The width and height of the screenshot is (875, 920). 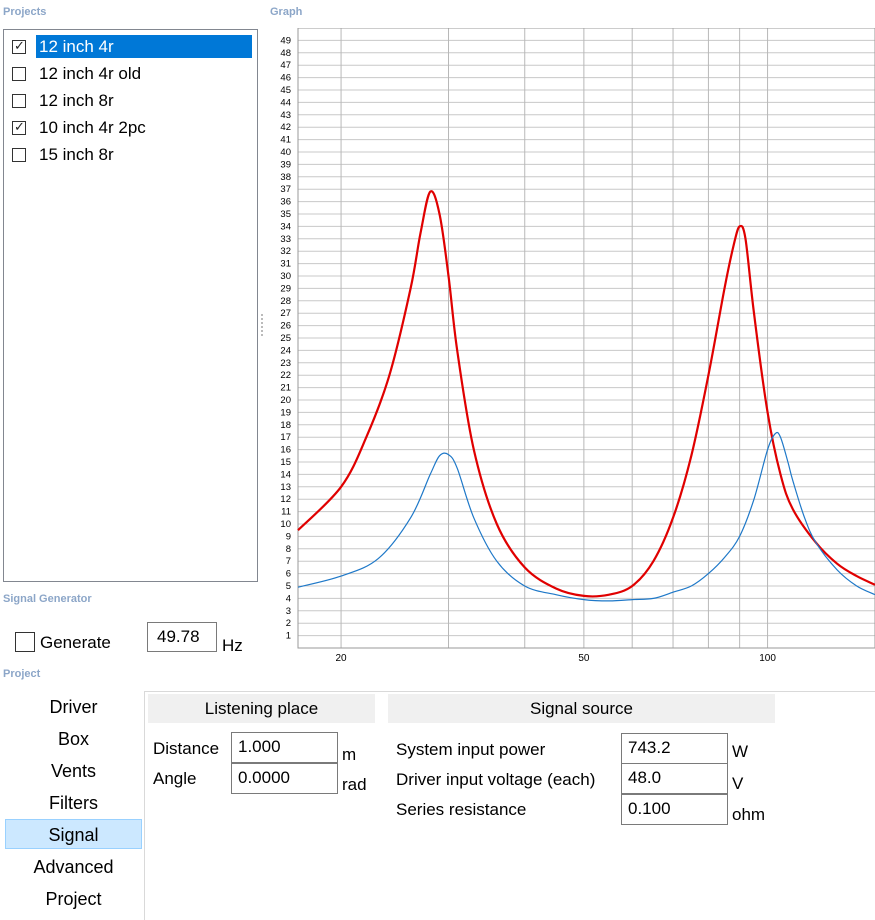 What do you see at coordinates (73, 803) in the screenshot?
I see `nav-item-filters: Filters` at bounding box center [73, 803].